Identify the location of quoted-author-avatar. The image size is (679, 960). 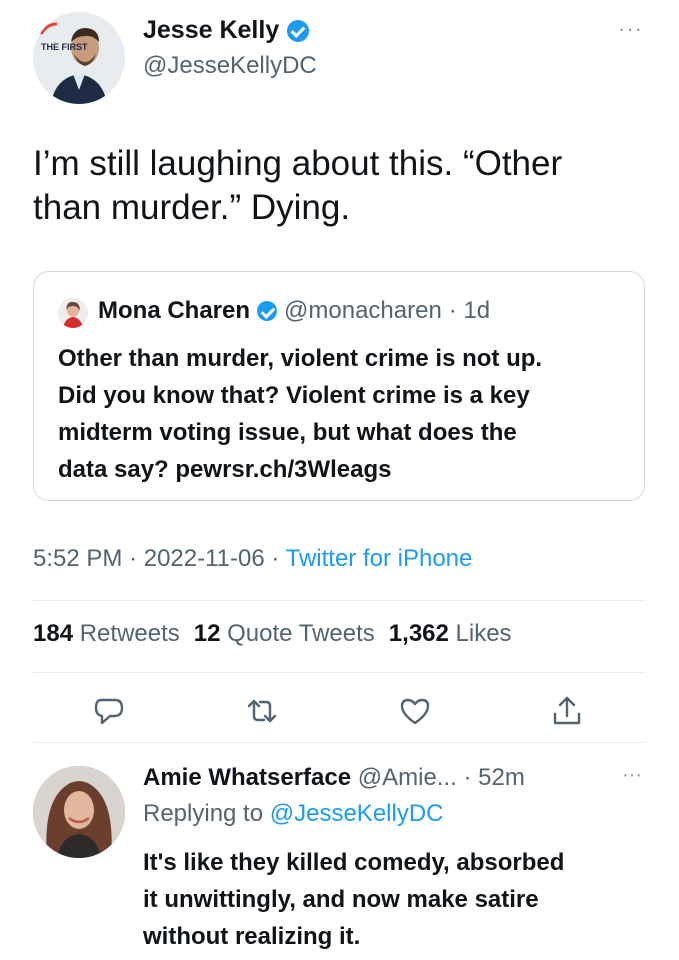
(73, 313).